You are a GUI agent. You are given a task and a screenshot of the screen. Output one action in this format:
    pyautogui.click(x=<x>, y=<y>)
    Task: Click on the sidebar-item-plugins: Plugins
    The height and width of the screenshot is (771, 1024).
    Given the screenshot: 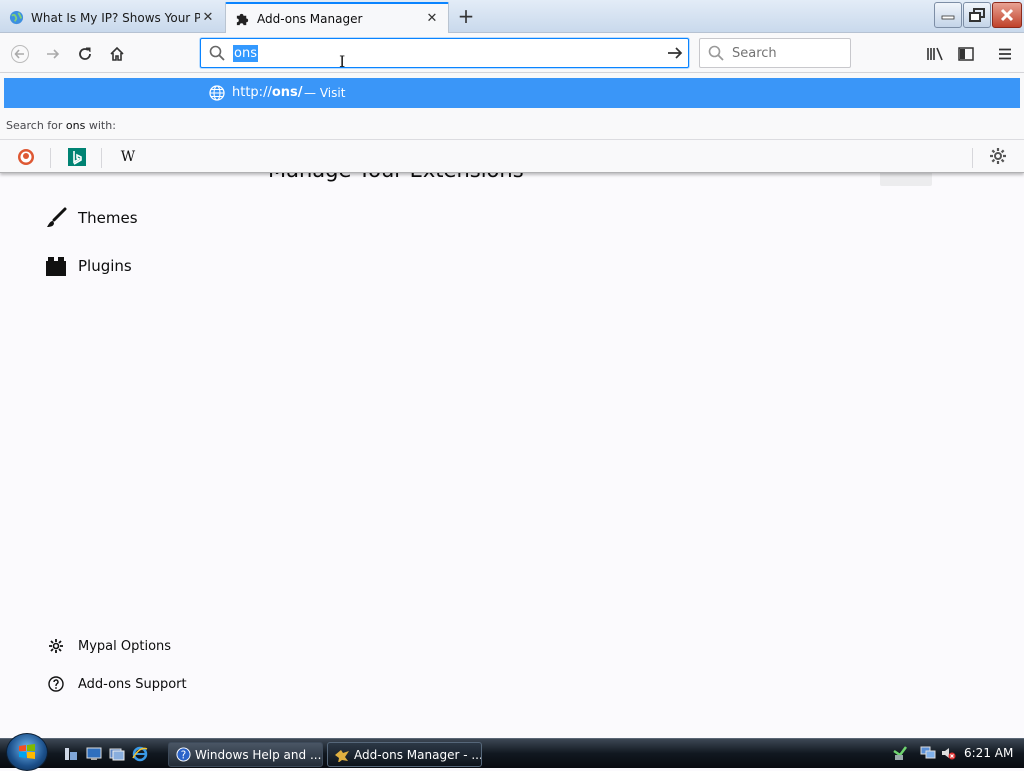 What is the action you would take?
    pyautogui.click(x=88, y=266)
    